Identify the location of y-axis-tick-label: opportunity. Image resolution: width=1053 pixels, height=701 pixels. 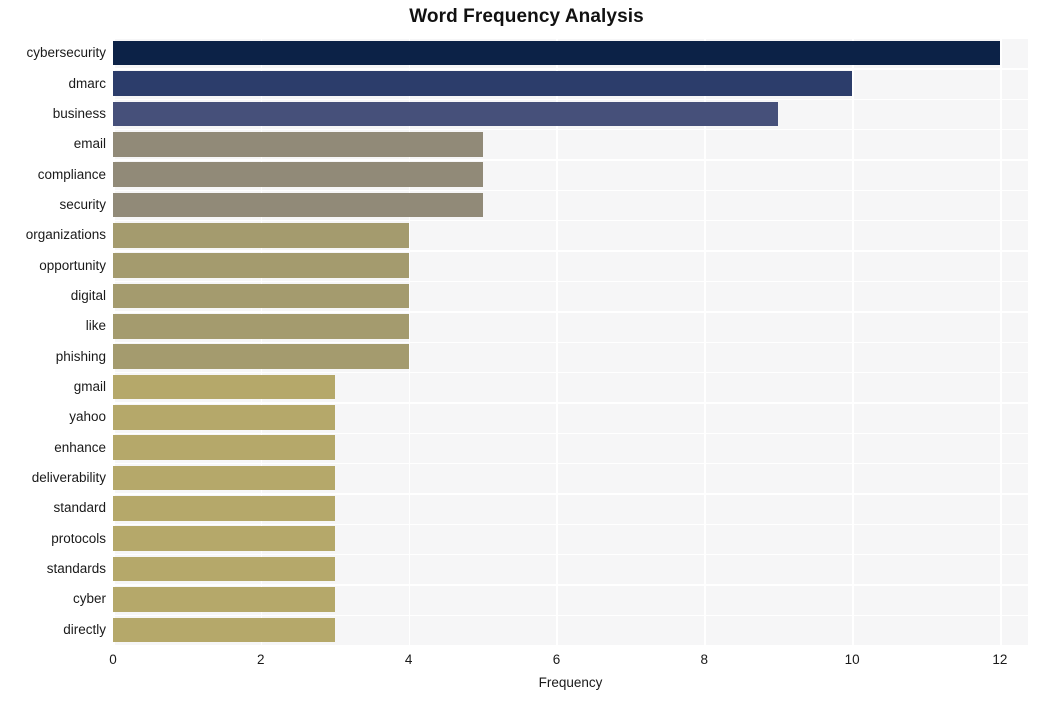
(72, 265).